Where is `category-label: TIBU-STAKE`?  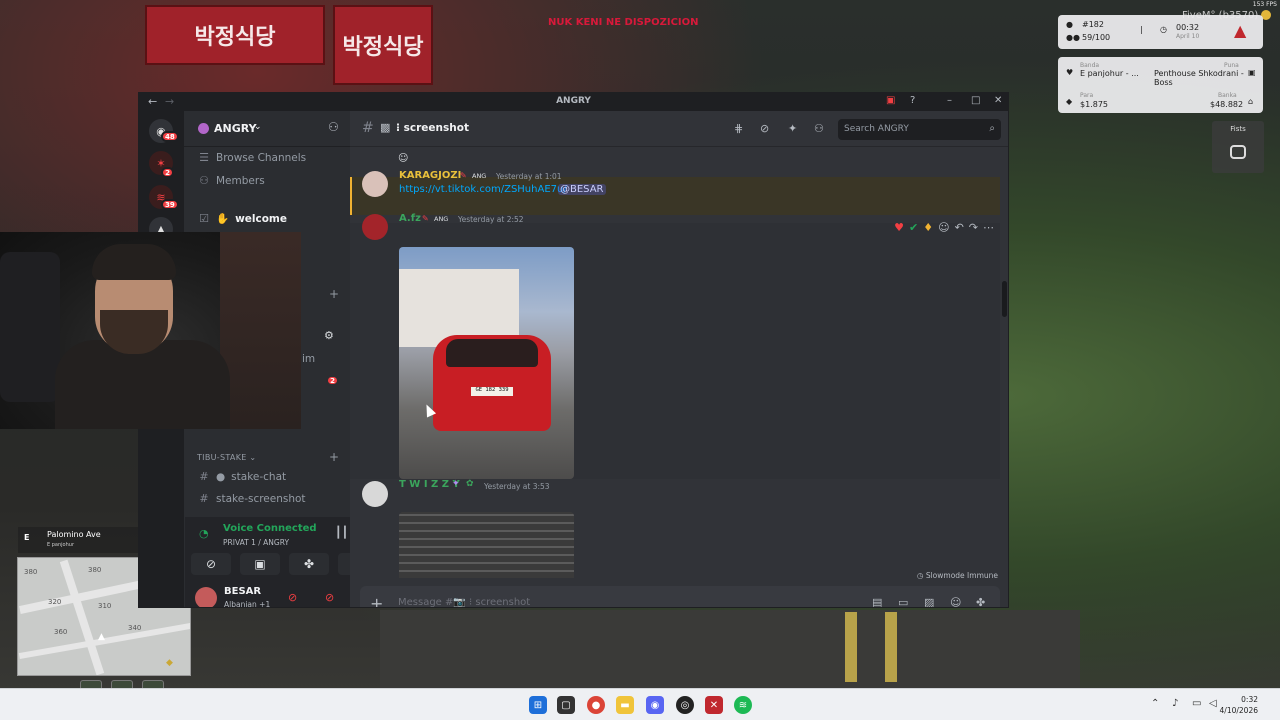
category-label: TIBU-STAKE is located at coordinates (222, 457).